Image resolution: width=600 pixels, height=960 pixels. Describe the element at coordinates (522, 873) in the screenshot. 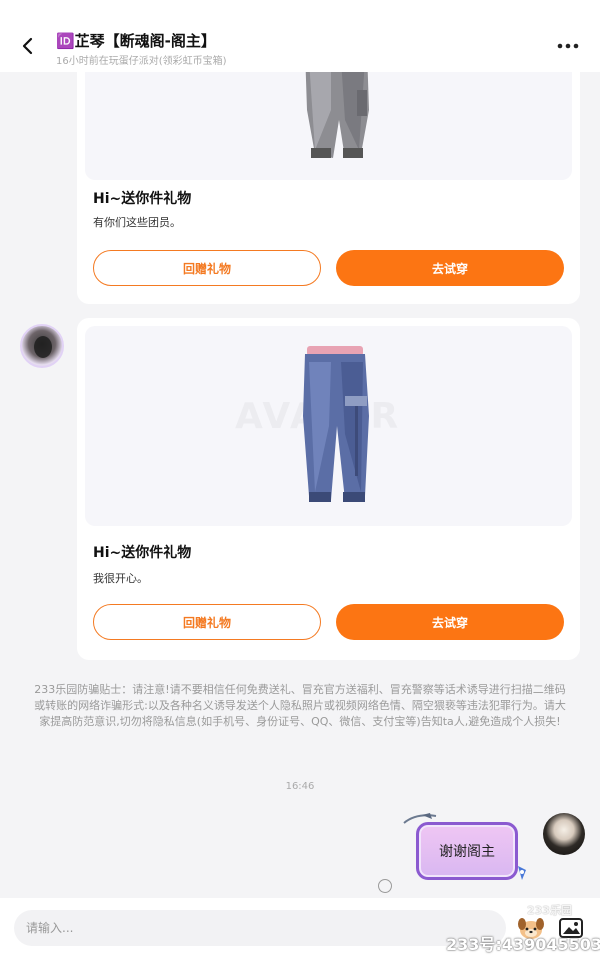

I see `bubble-decoration-icon` at that location.